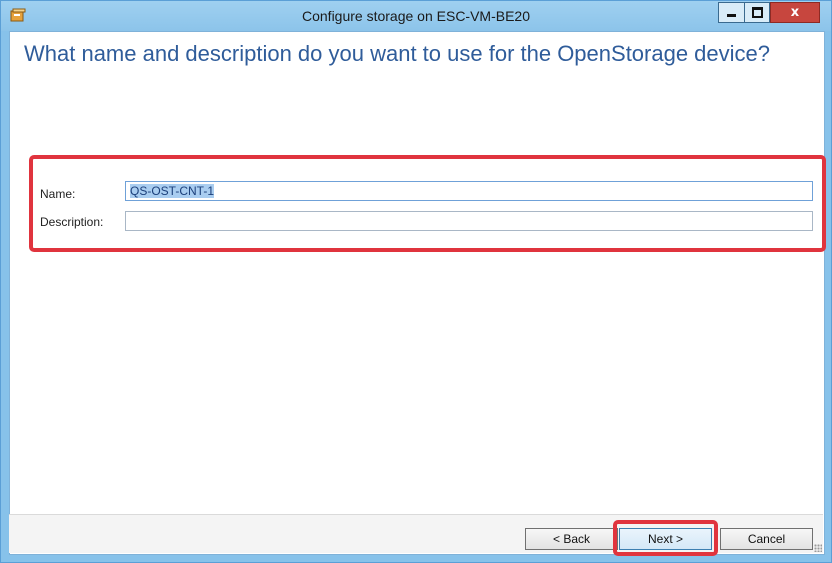 Image resolution: width=832 pixels, height=563 pixels. Describe the element at coordinates (731, 15) in the screenshot. I see `minimize-icon` at that location.